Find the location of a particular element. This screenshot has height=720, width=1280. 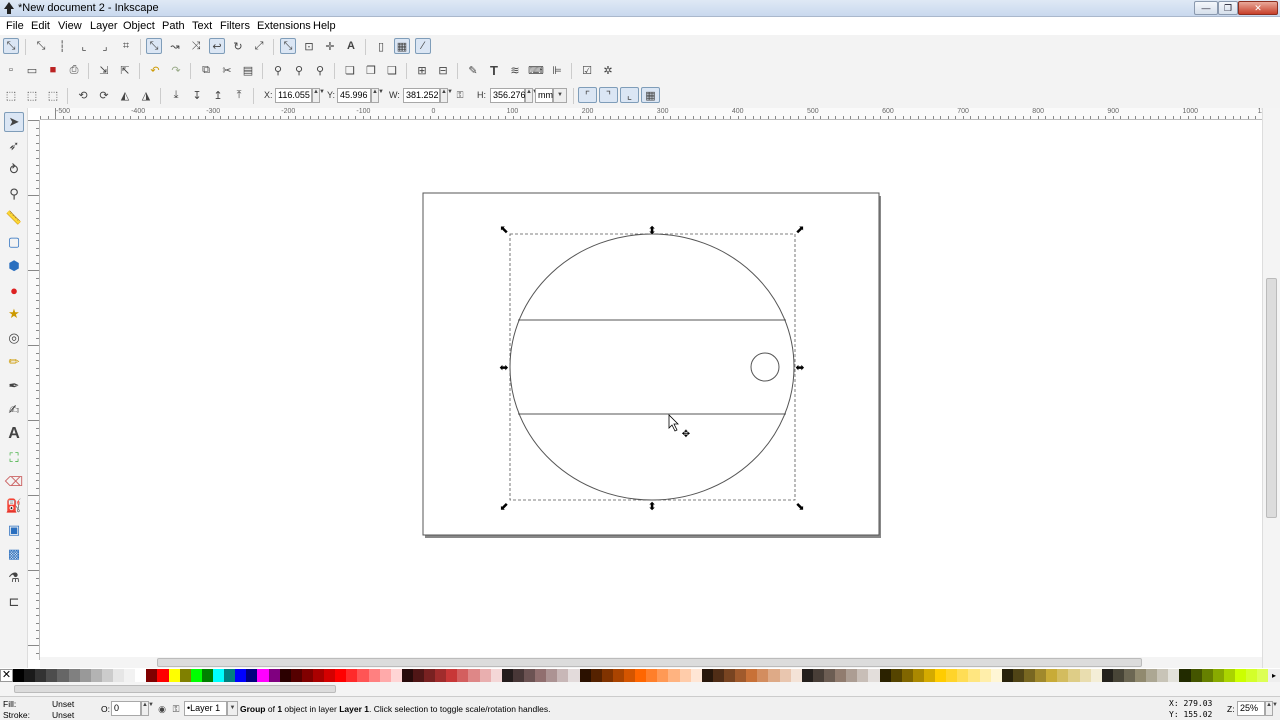

menu-view: View is located at coordinates (70, 26).